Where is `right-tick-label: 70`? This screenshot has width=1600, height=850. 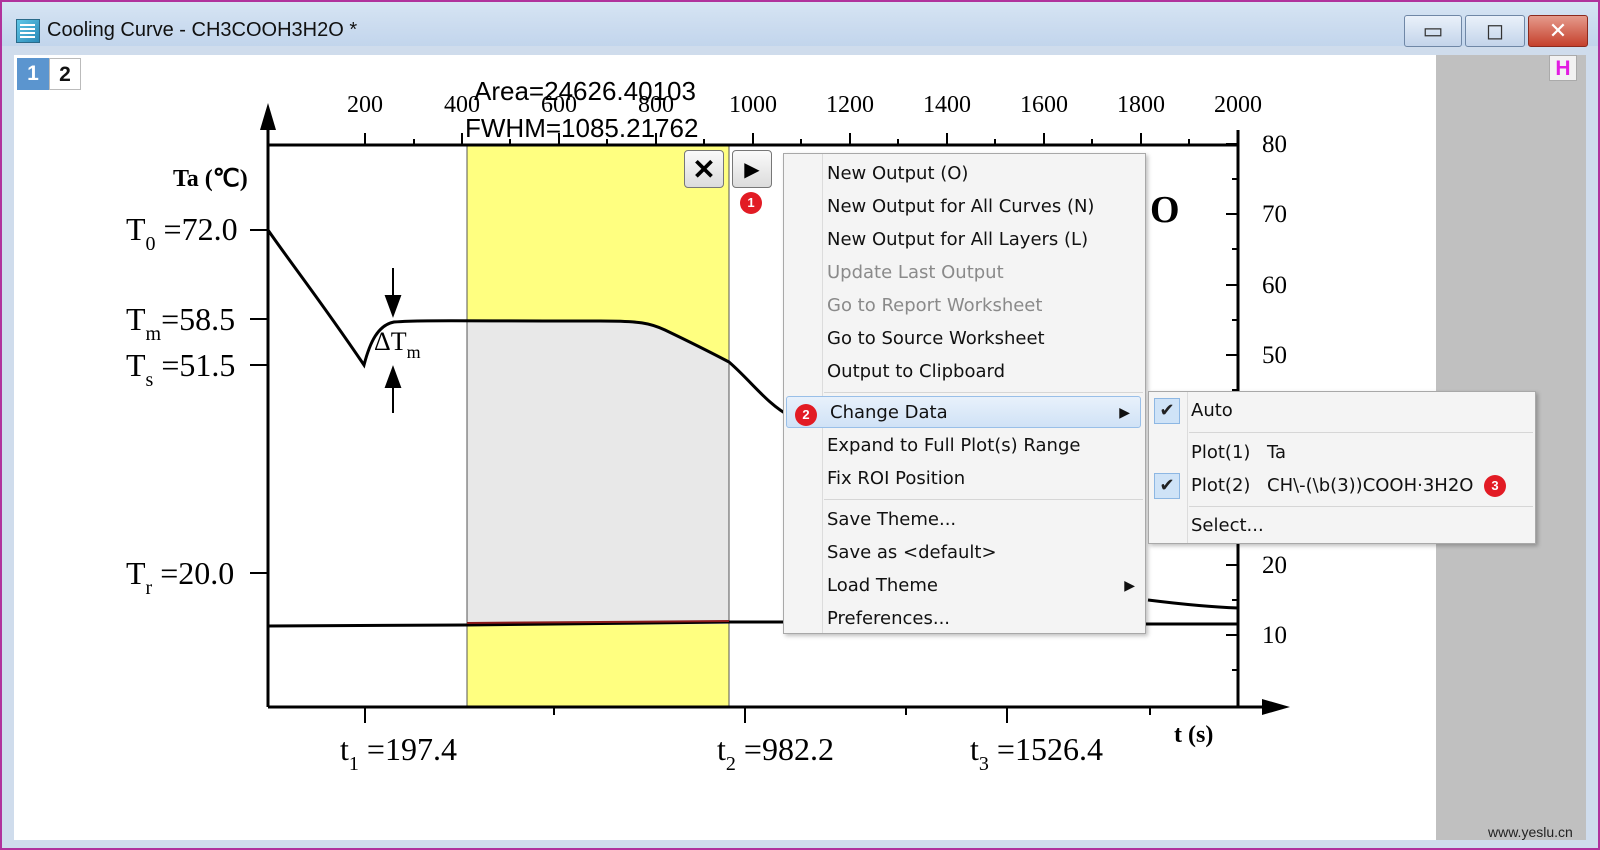 right-tick-label: 70 is located at coordinates (1274, 214).